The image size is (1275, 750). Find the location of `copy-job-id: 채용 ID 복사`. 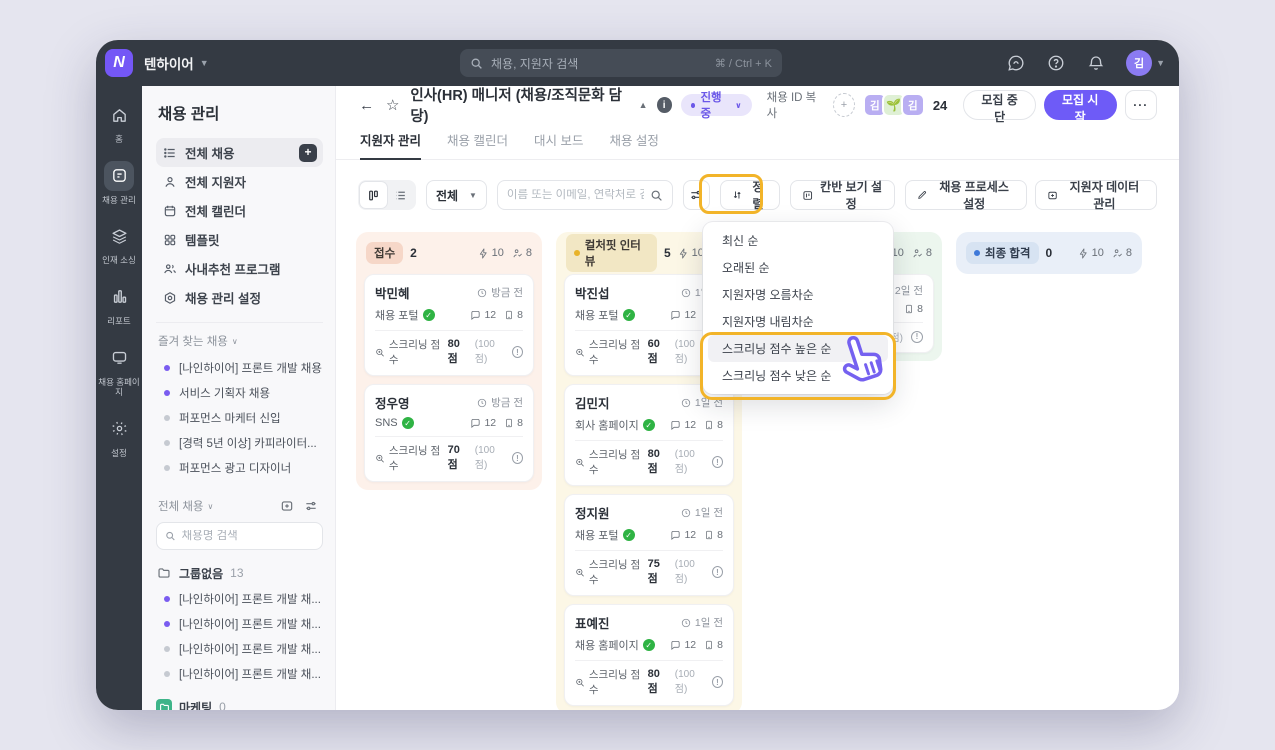

copy-job-id: 채용 ID 복사 is located at coordinates (795, 105).